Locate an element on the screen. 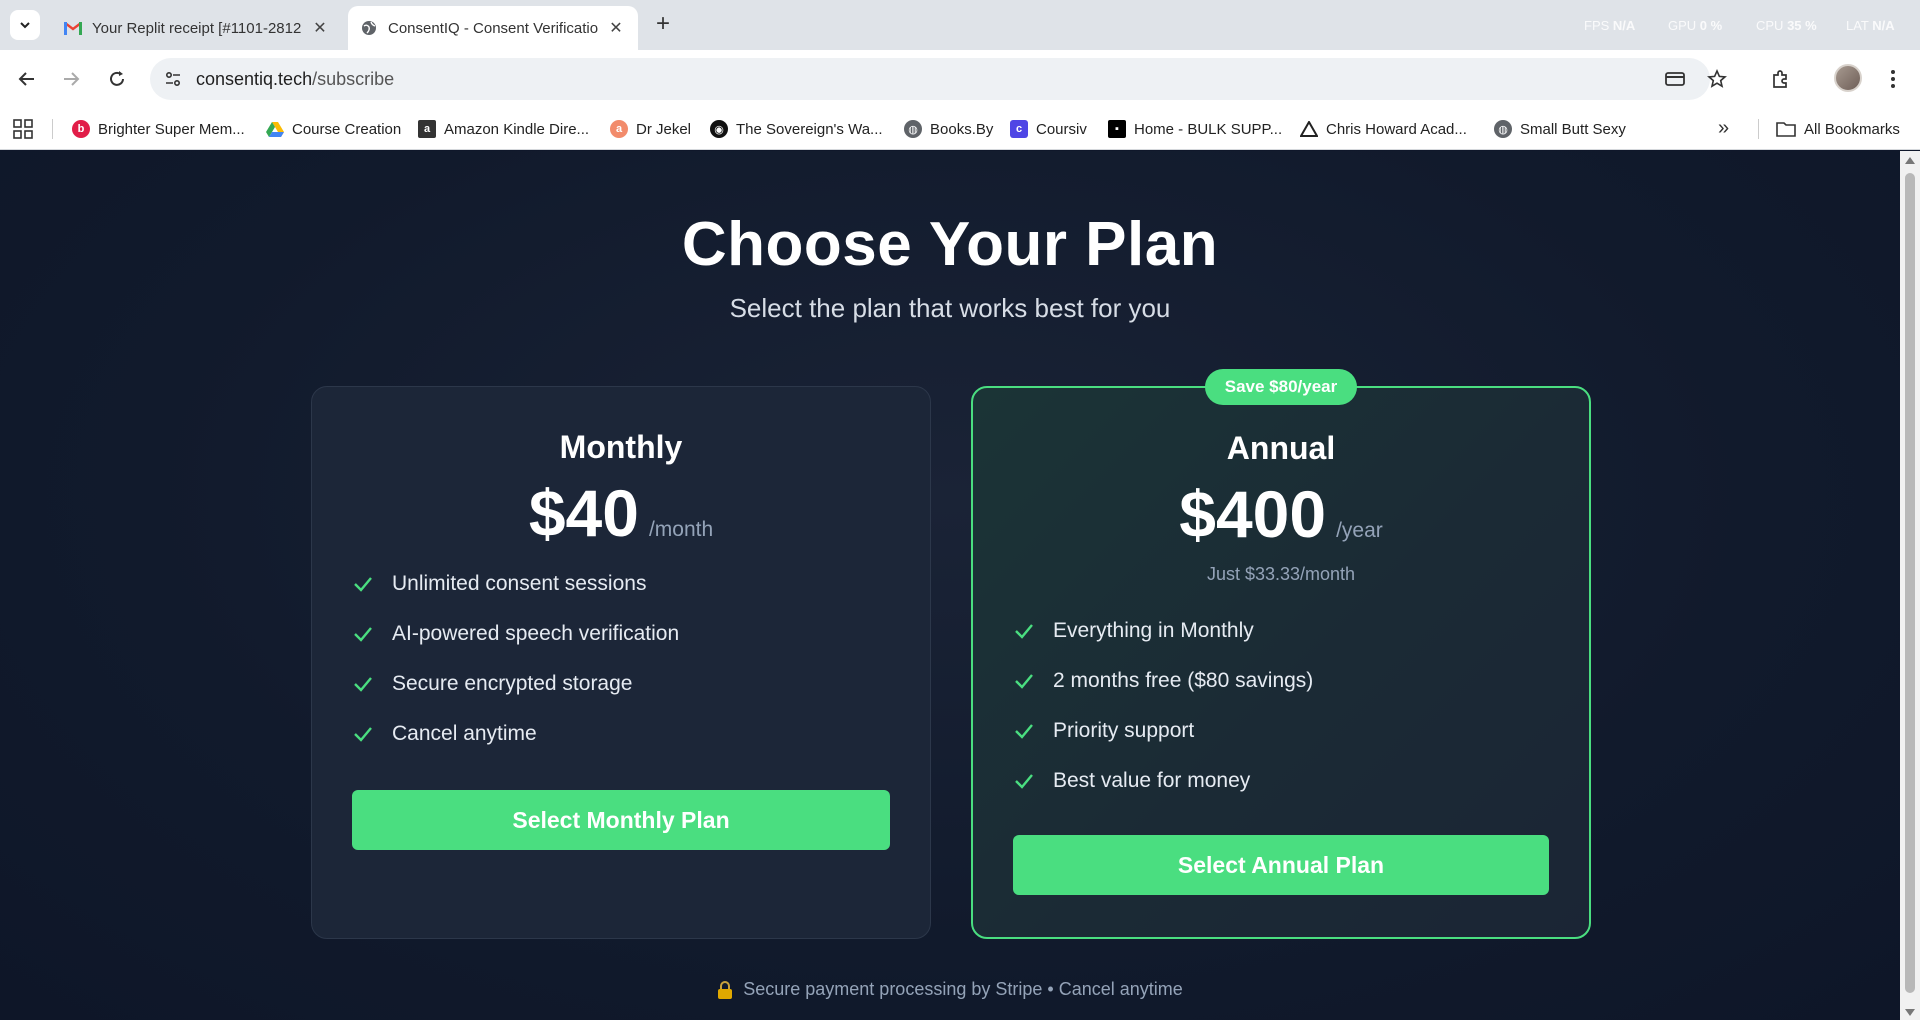 The image size is (1920, 1020). reload-button is located at coordinates (117, 79).